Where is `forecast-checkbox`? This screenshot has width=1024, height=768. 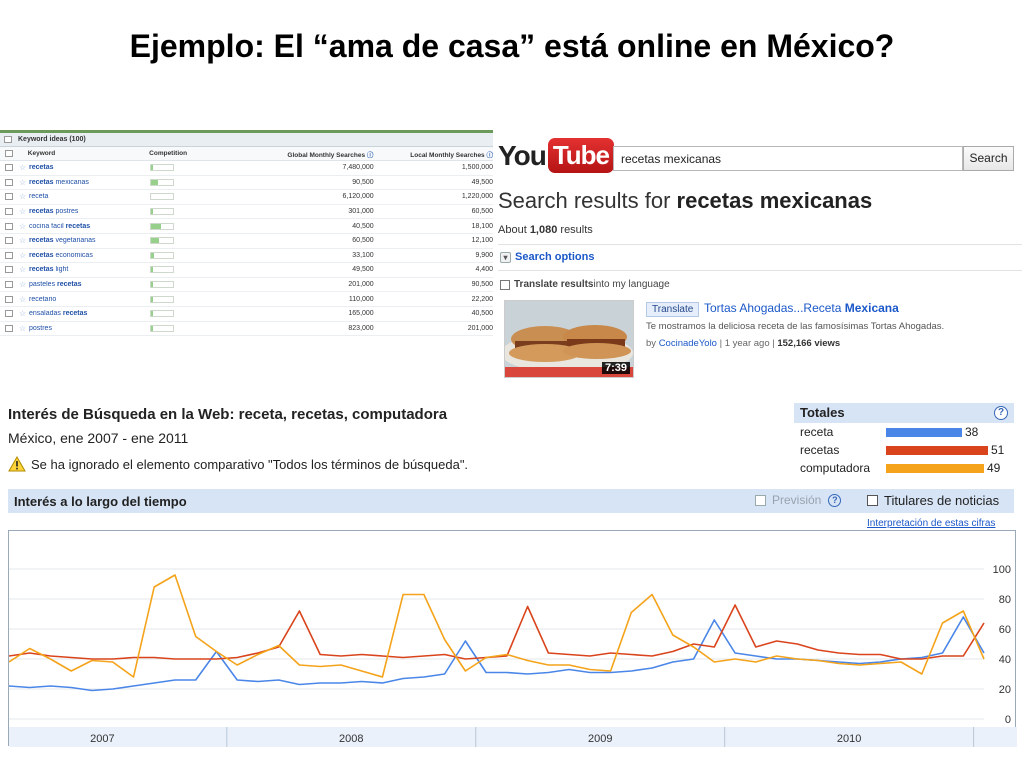
forecast-checkbox is located at coordinates (760, 500).